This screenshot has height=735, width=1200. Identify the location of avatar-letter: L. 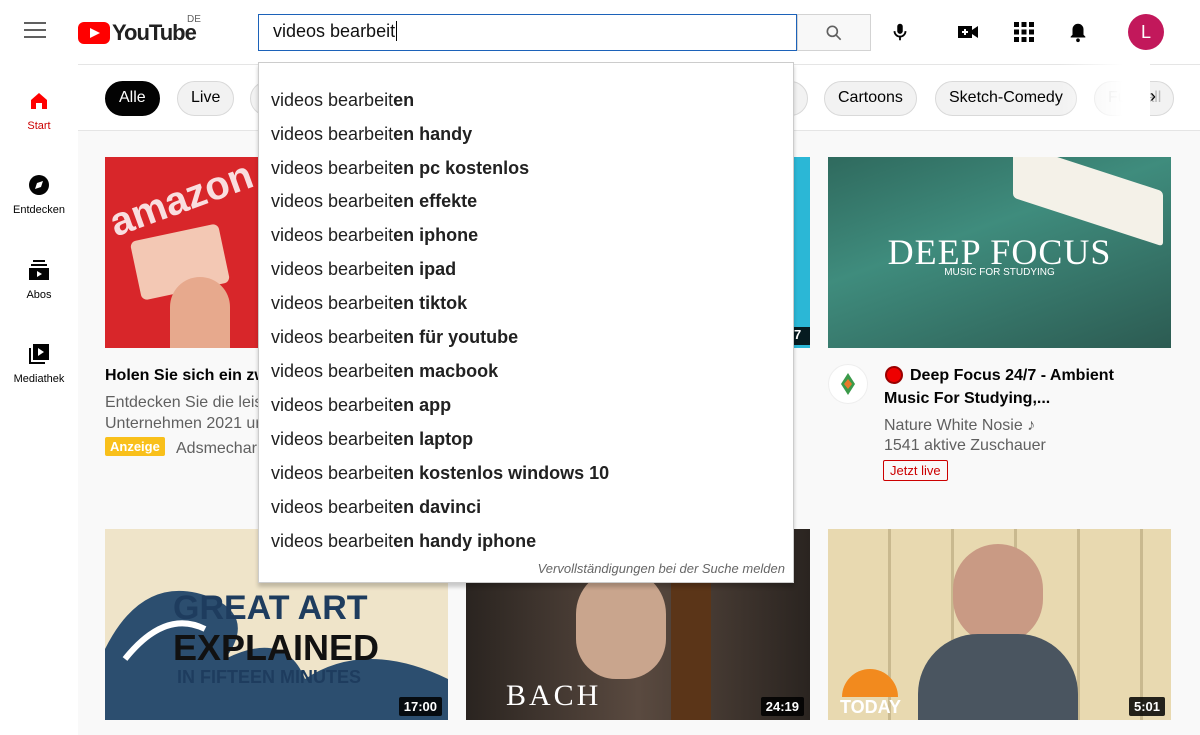
(1145, 31).